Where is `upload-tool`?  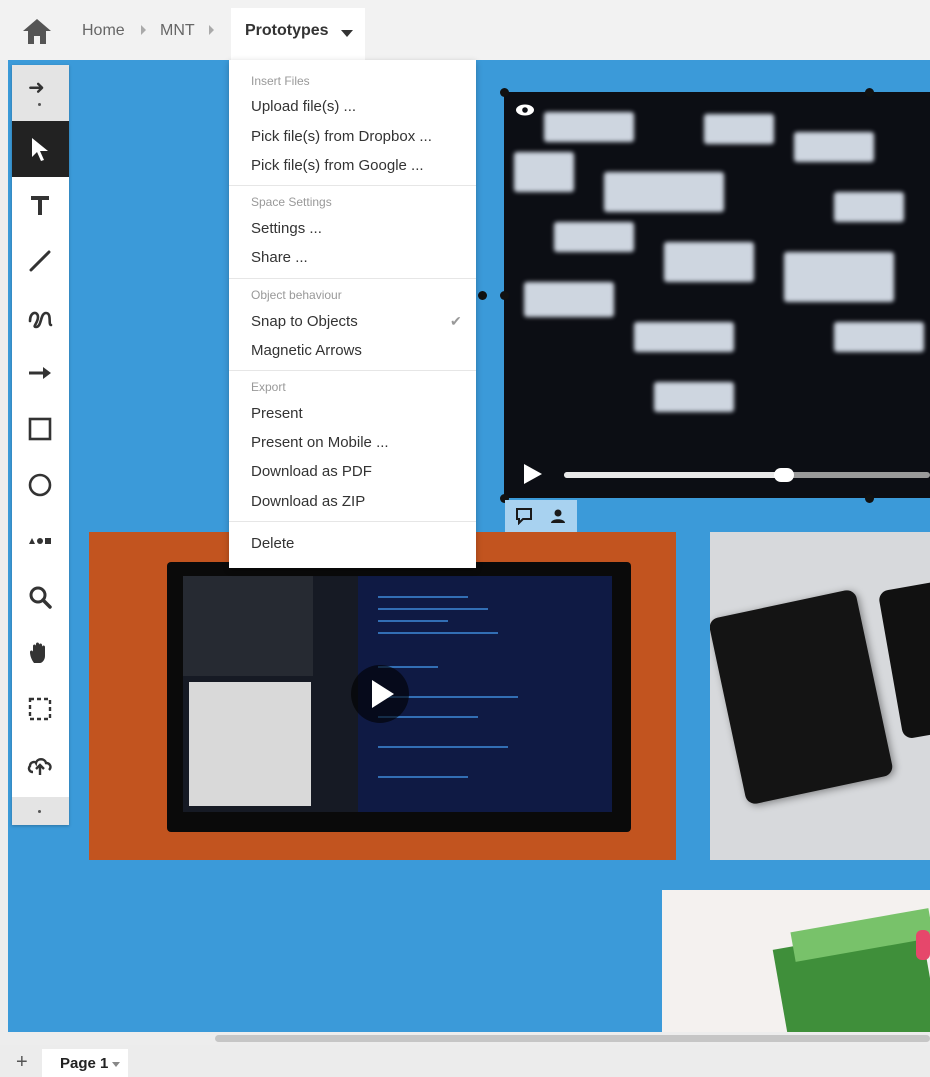 upload-tool is located at coordinates (40, 765).